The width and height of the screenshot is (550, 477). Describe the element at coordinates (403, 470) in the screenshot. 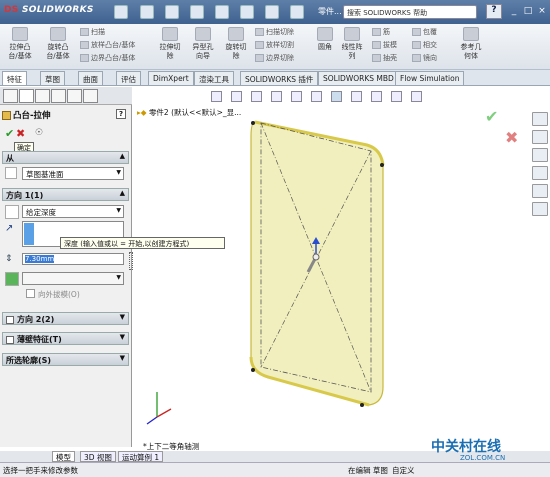

I see `units-status: 自定义` at that location.